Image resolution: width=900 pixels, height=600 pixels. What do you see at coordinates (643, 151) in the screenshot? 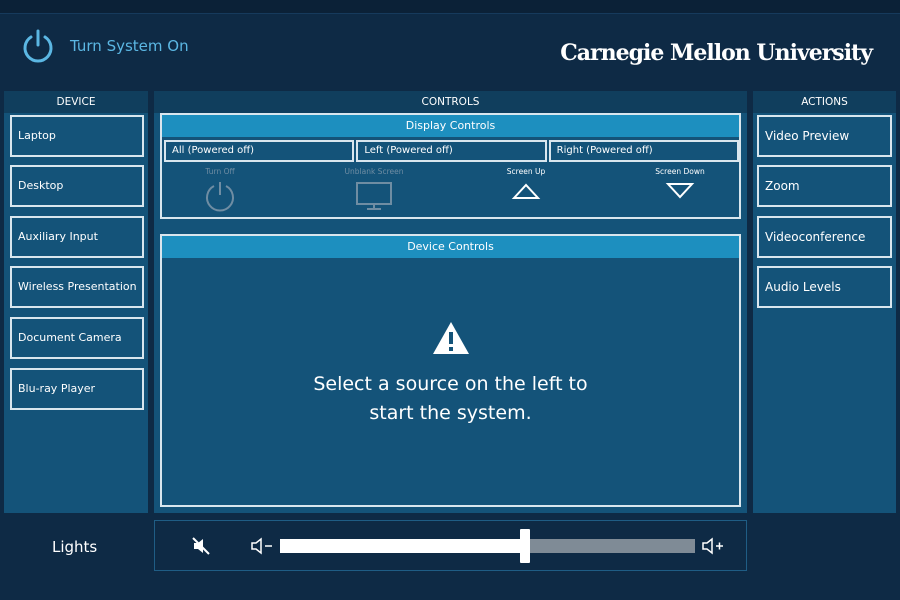
I see `display-right-button: Right (Powered off)` at bounding box center [643, 151].